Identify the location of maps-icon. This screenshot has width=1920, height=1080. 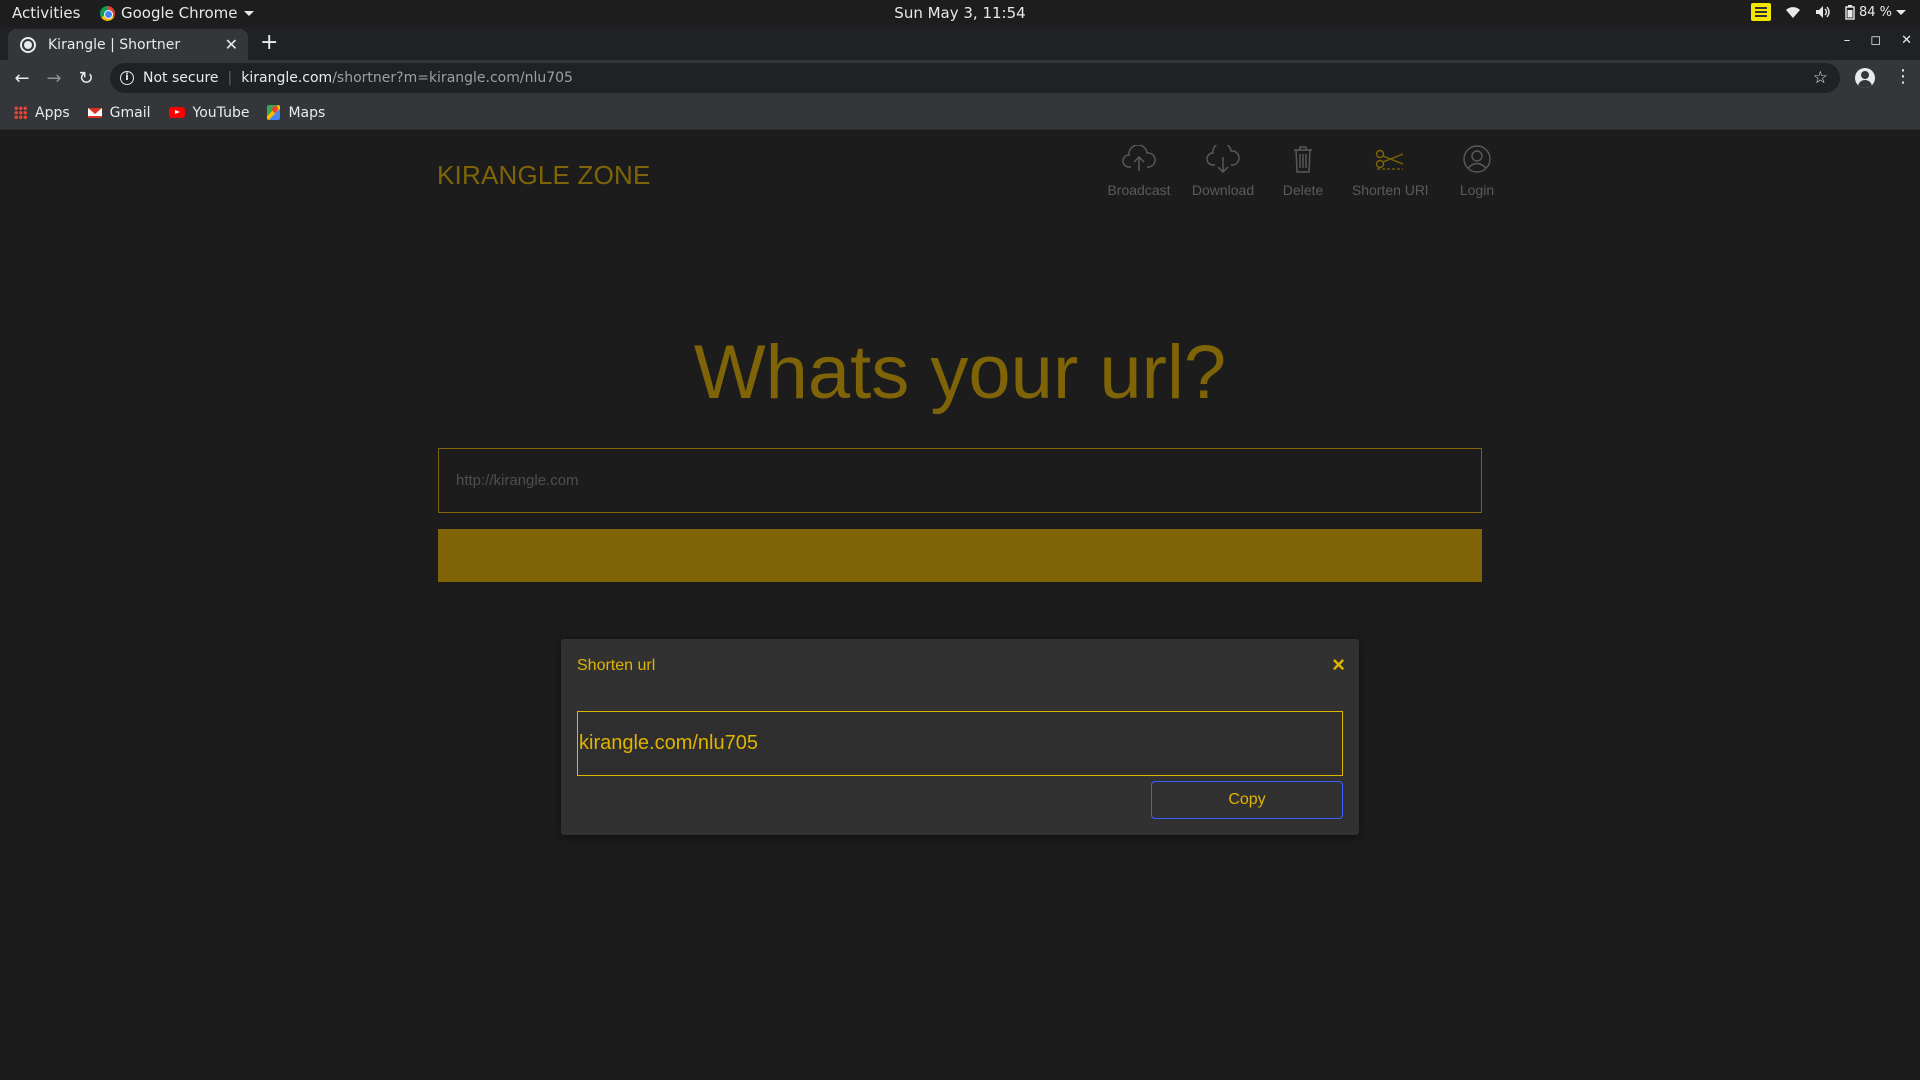
(274, 112).